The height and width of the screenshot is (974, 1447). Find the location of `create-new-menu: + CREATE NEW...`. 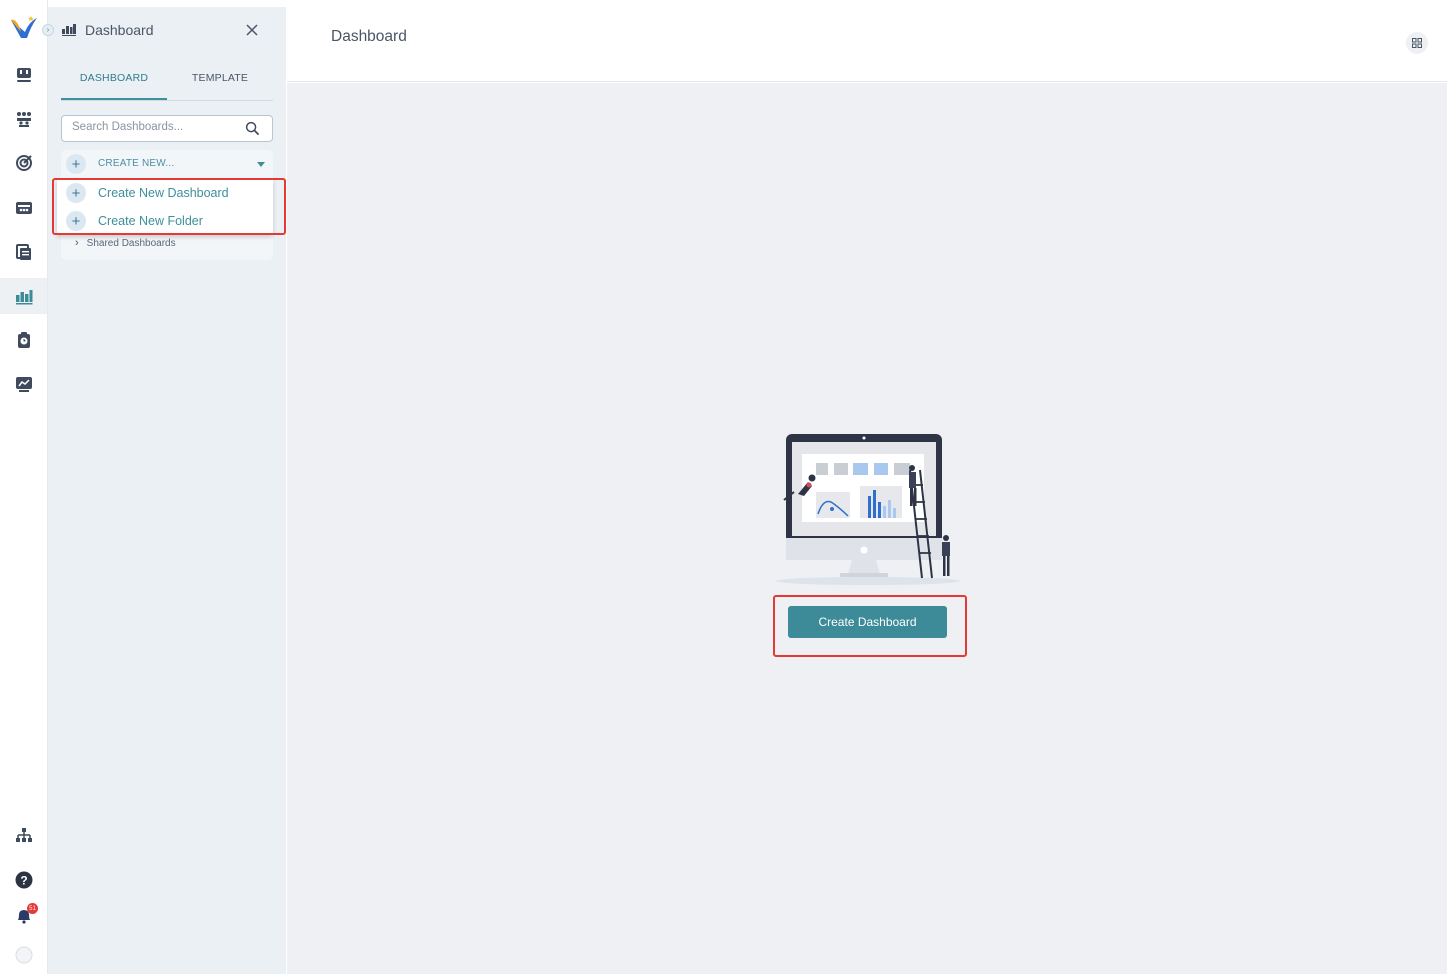

create-new-menu: + CREATE NEW... is located at coordinates (167, 164).